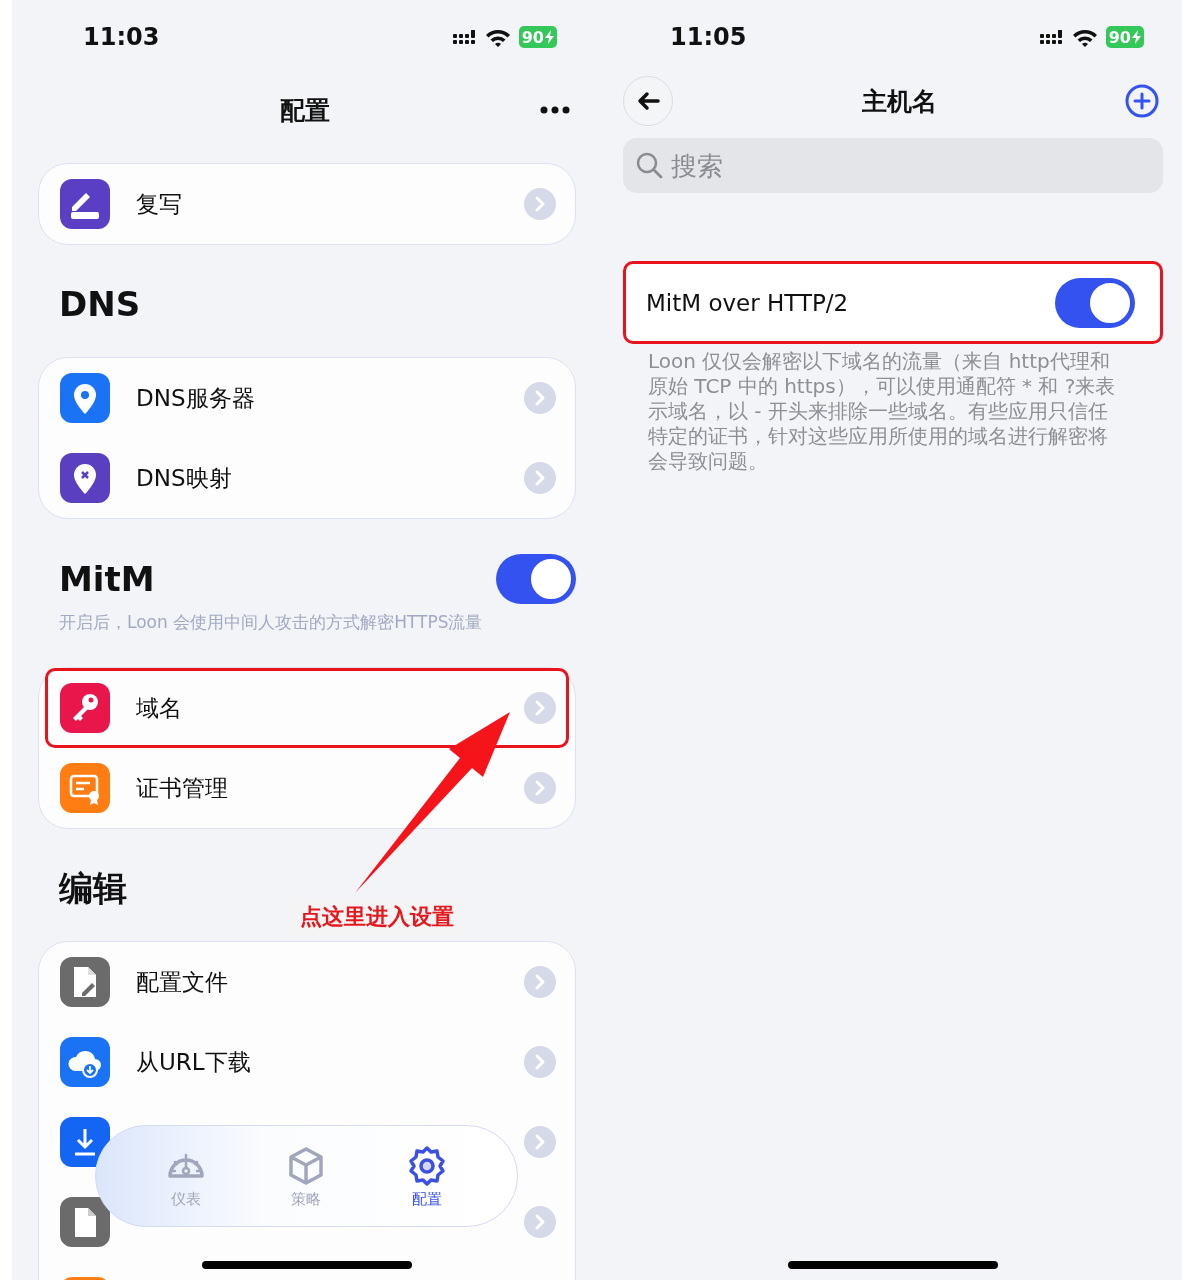 The height and width of the screenshot is (1280, 1182). What do you see at coordinates (307, 708) in the screenshot?
I see `menu-item: 域名` at bounding box center [307, 708].